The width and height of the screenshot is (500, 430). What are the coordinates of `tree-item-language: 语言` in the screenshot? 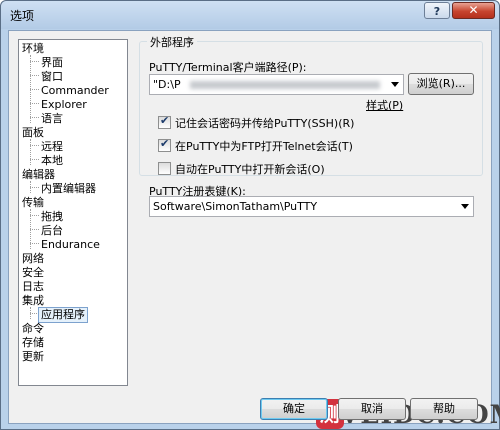 It's located at (52, 119).